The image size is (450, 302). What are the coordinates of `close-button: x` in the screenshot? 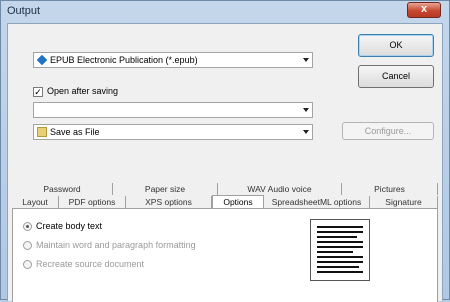 It's located at (424, 10).